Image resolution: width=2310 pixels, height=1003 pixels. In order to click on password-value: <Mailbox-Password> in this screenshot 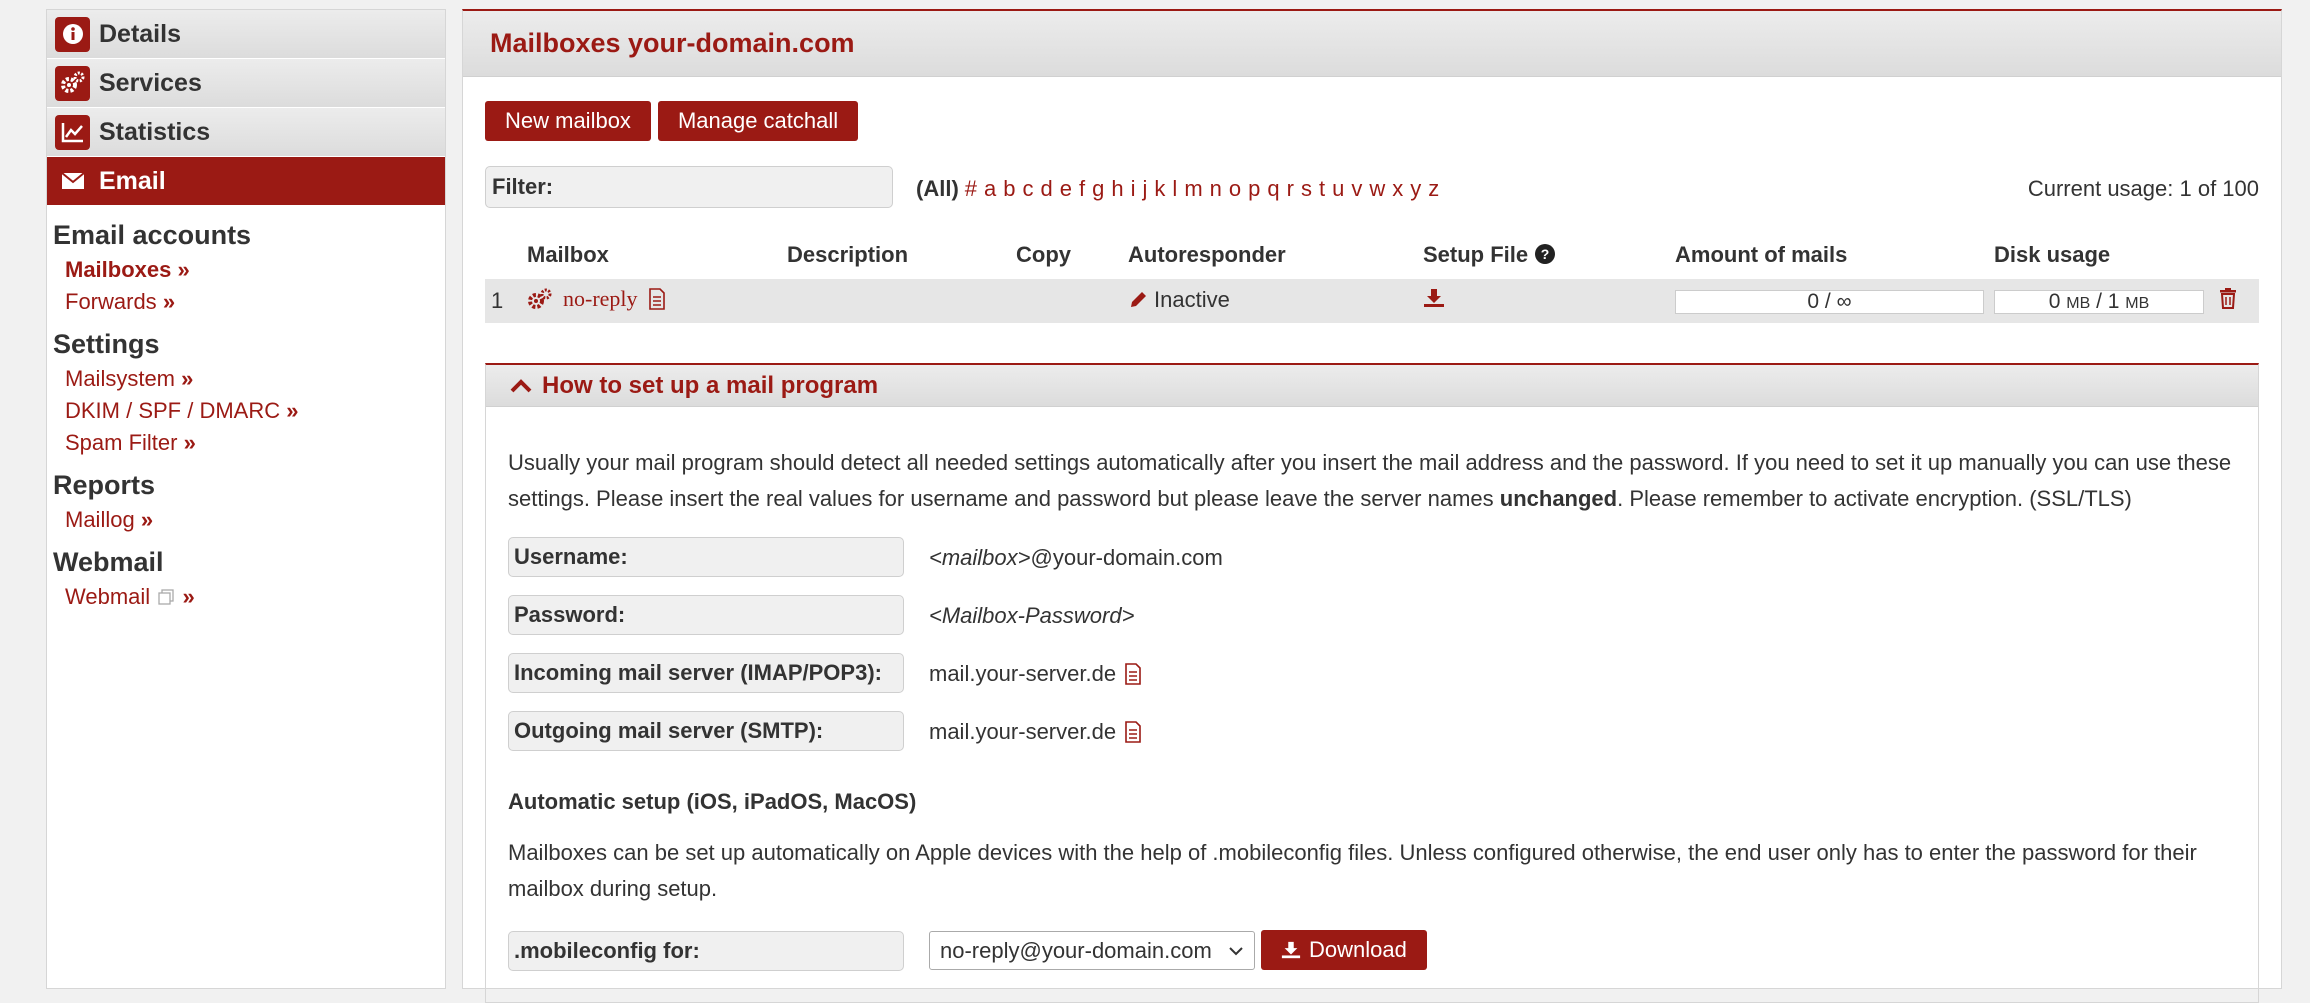, I will do `click(1032, 615)`.